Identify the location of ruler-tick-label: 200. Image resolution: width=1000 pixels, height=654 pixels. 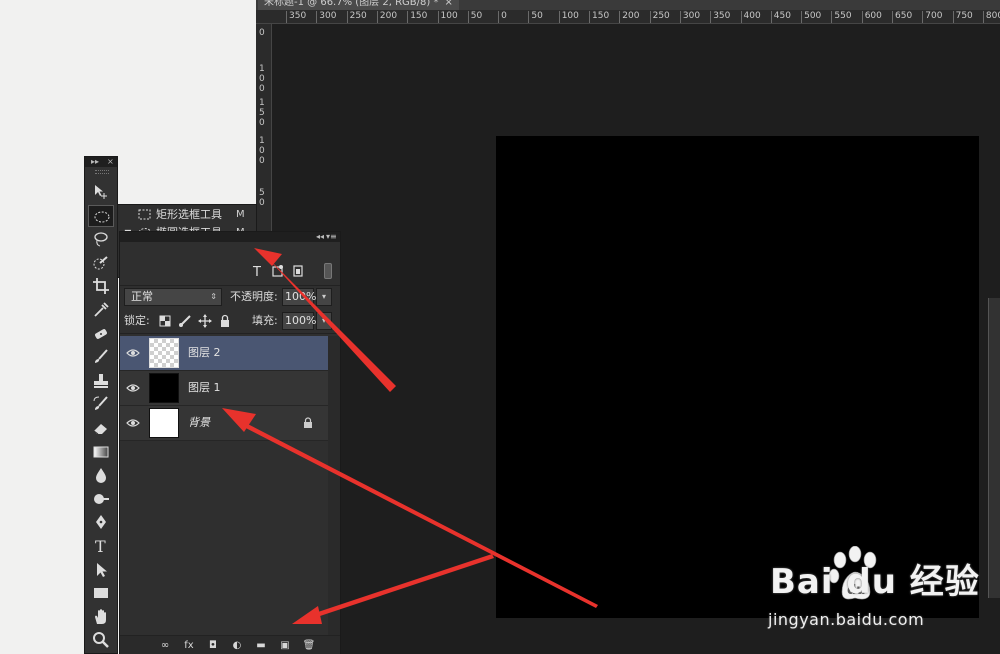
(386, 17).